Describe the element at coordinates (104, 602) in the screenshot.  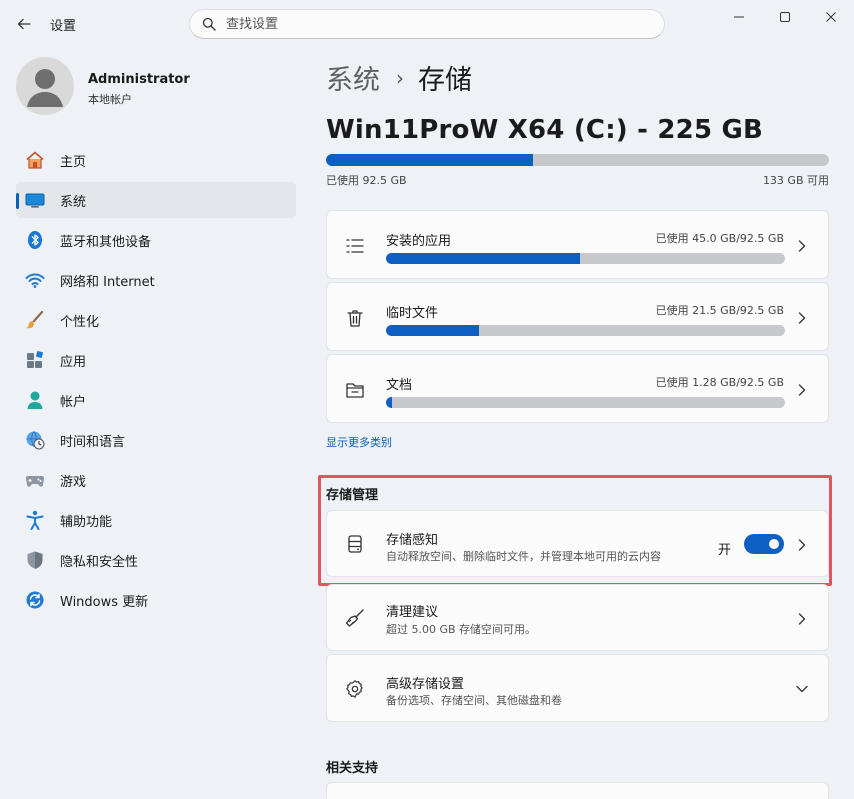
I see `sidebar-item-label: Windows 更新` at that location.